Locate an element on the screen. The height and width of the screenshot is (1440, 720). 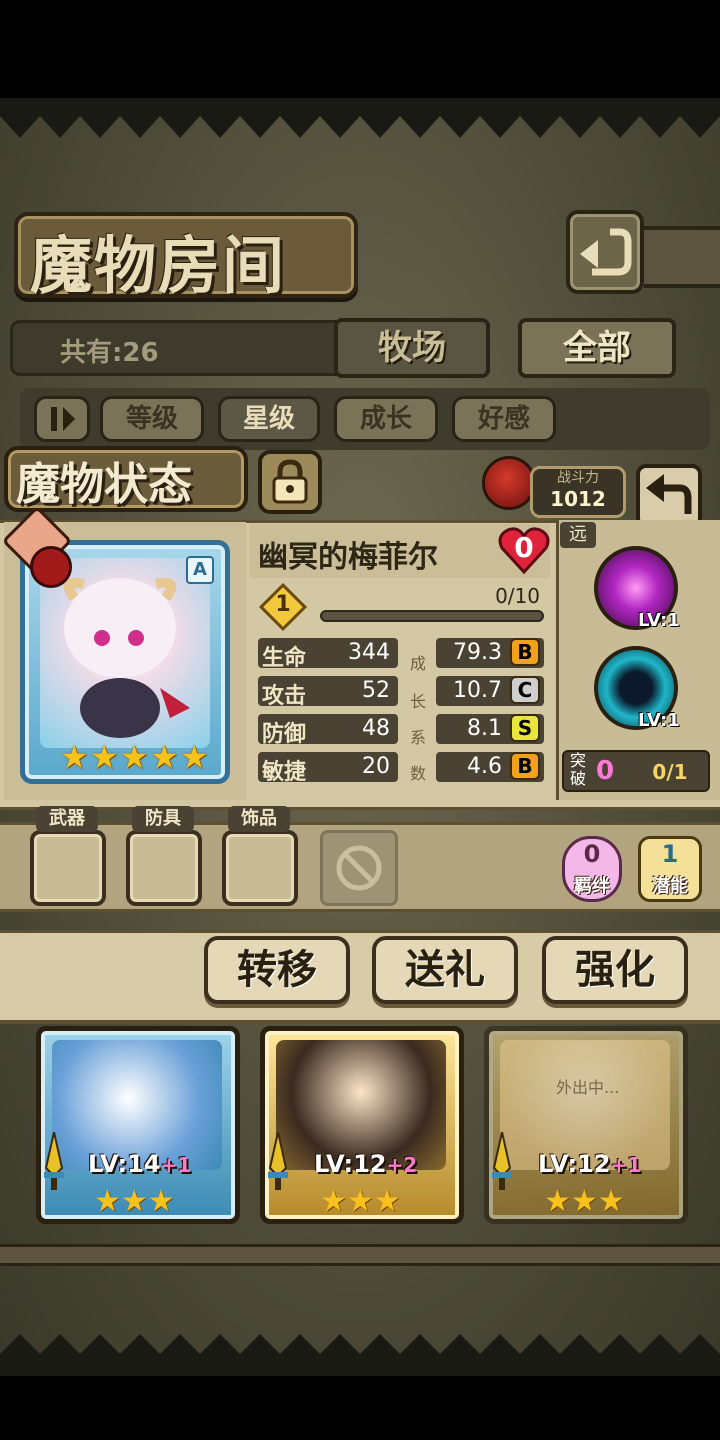
enhance-button: 强化 is located at coordinates (615, 970).